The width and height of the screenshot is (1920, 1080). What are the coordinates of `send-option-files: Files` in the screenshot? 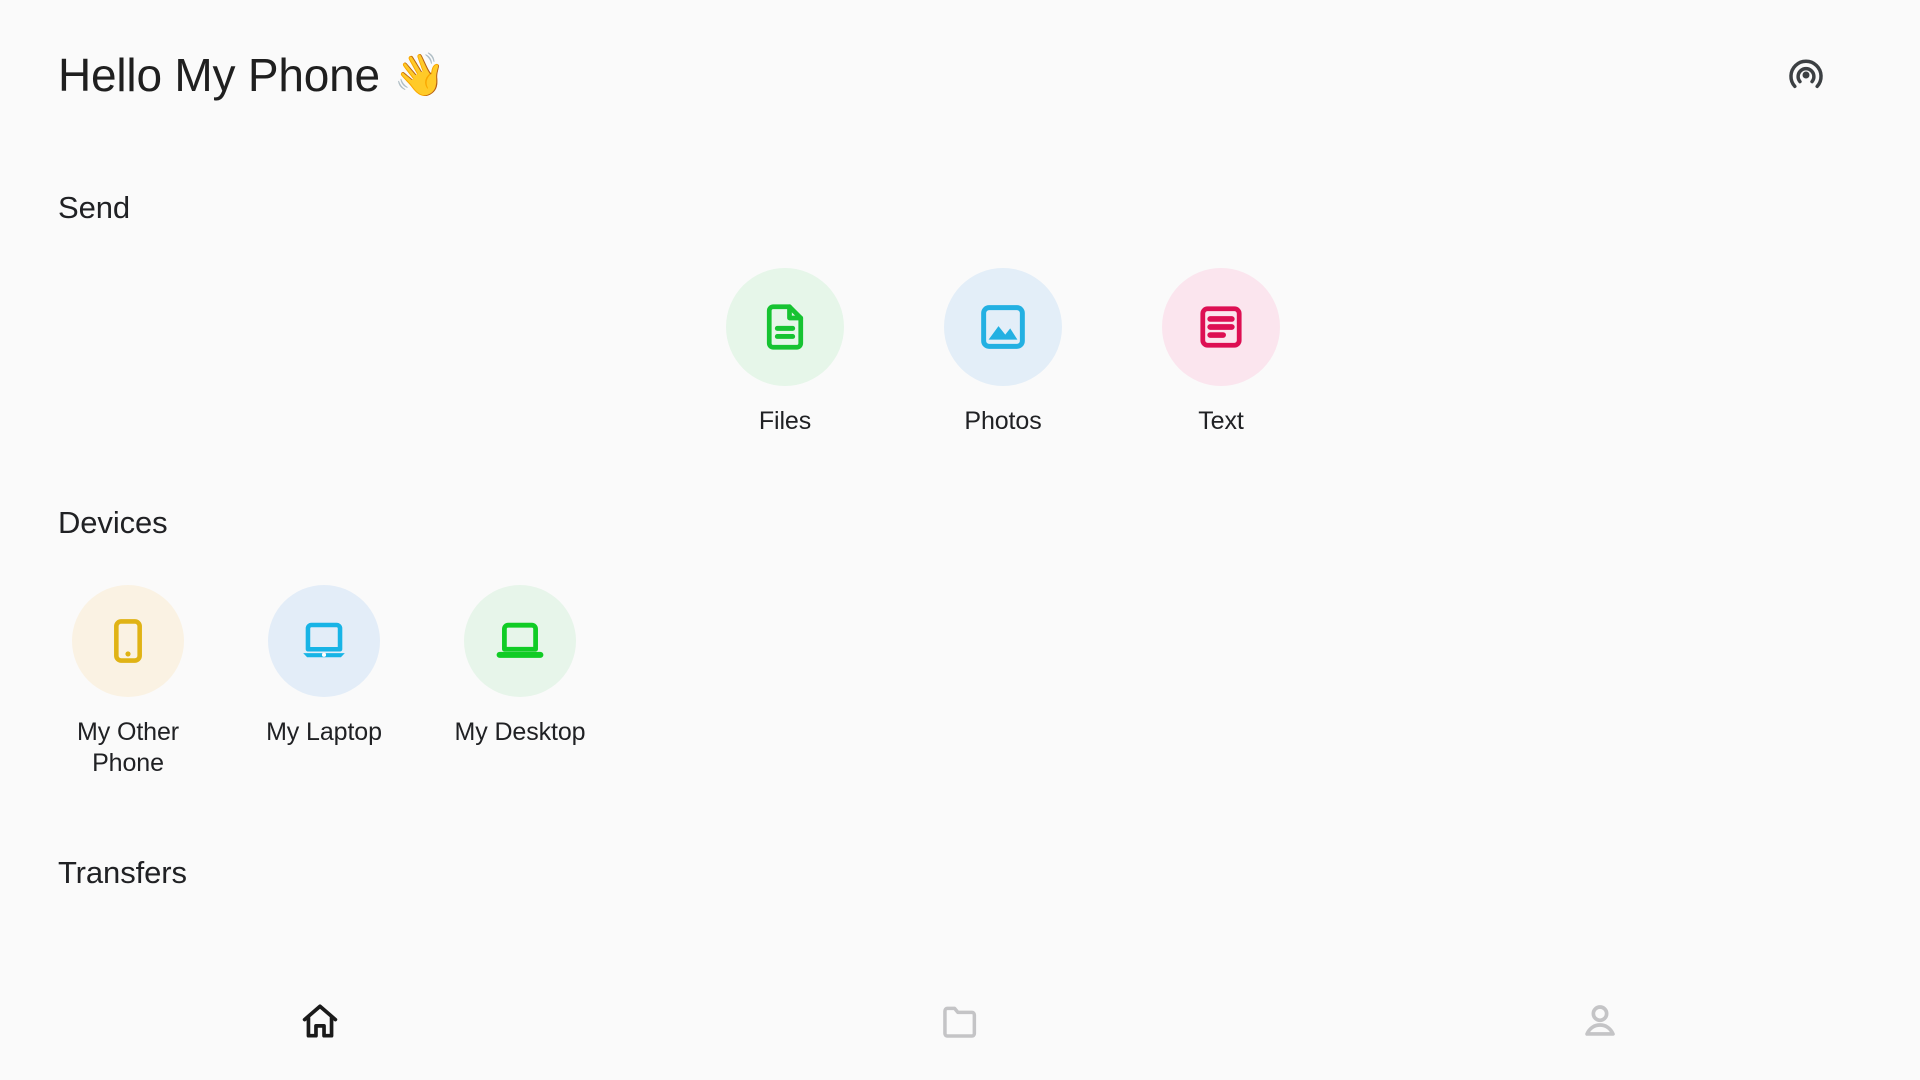 It's located at (785, 352).